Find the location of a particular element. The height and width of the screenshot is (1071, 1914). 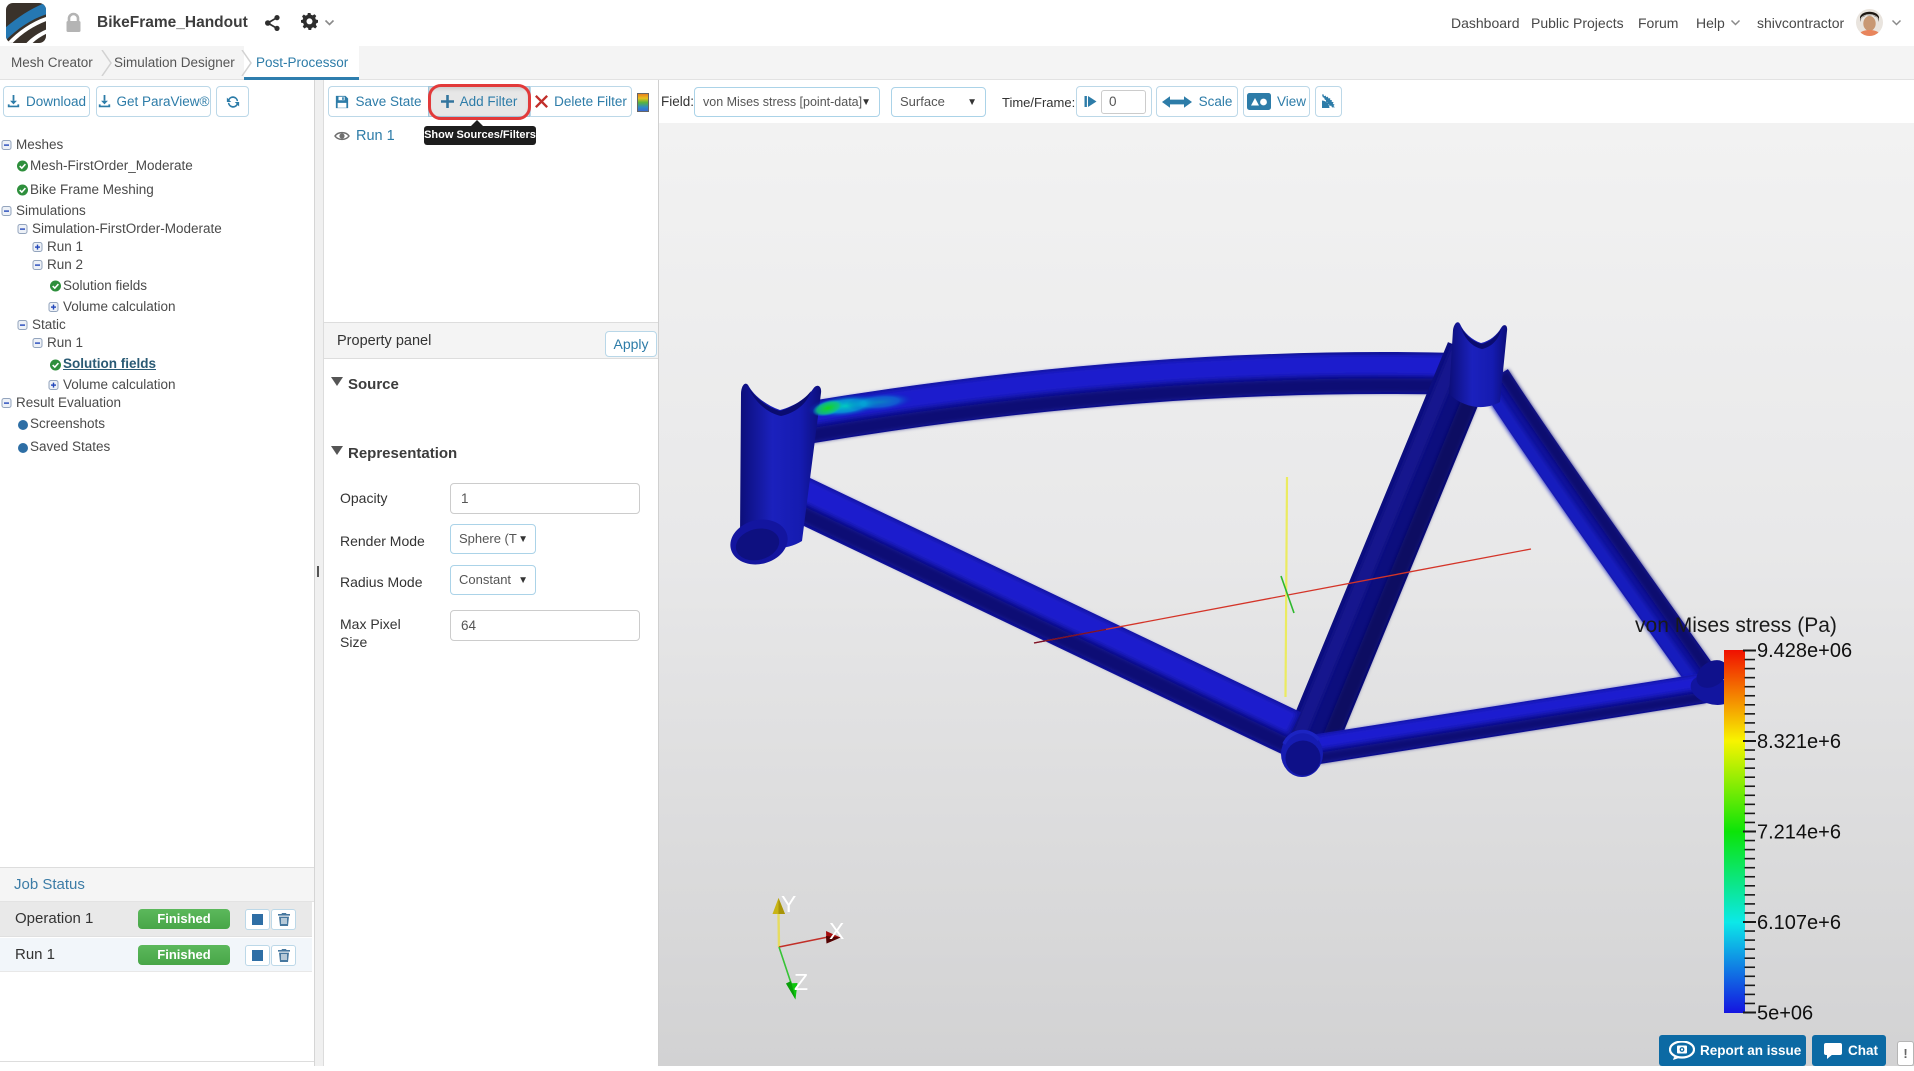

svg-text: X is located at coordinates (836, 931).